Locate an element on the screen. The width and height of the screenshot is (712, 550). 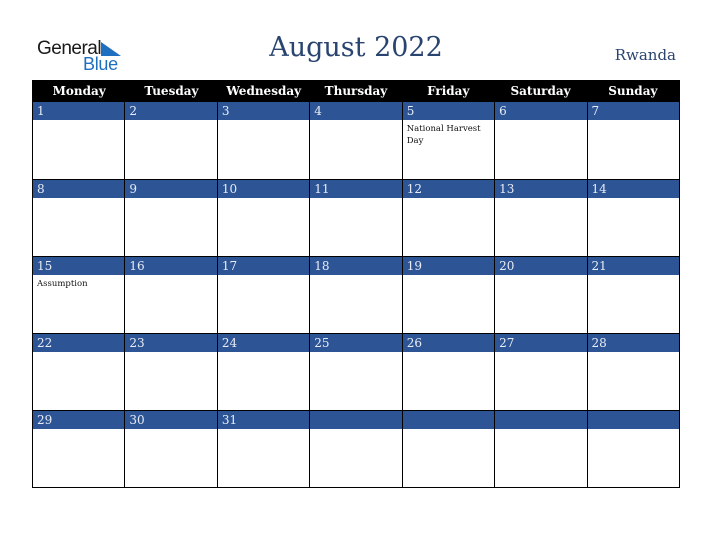
day-cell: 5 National Harvest Day is located at coordinates (448, 140).